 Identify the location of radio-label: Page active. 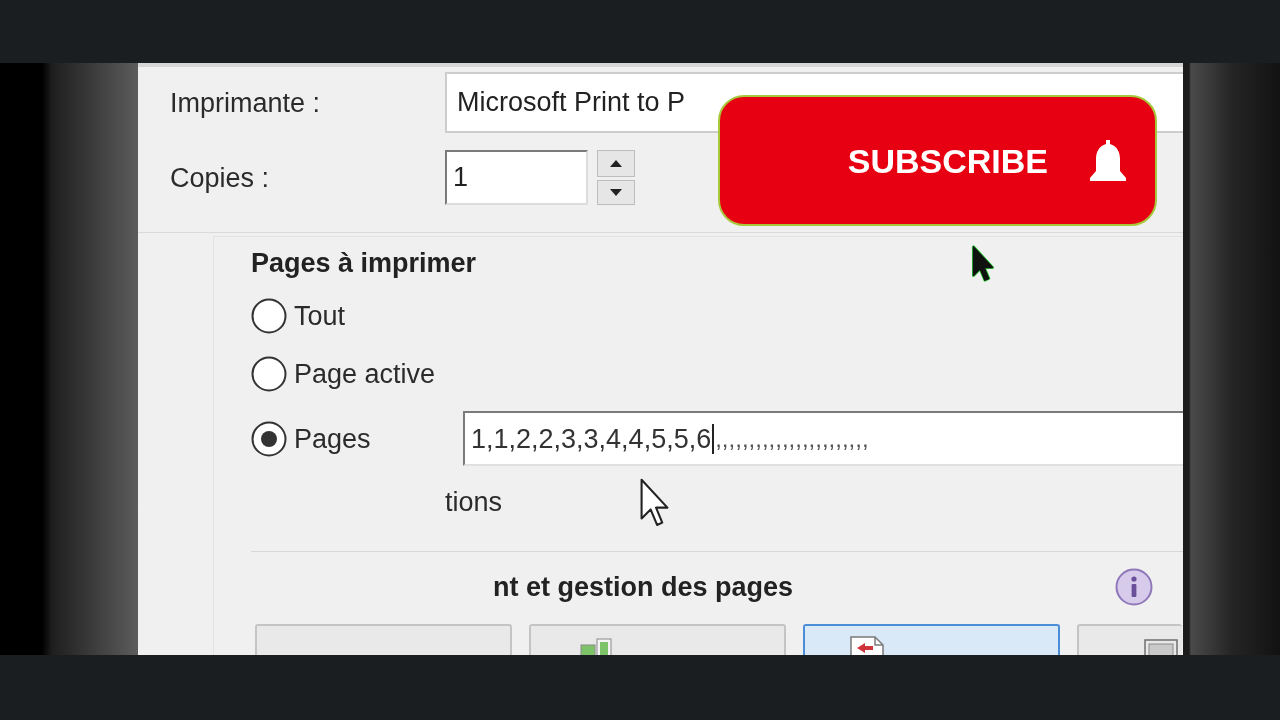
(365, 374).